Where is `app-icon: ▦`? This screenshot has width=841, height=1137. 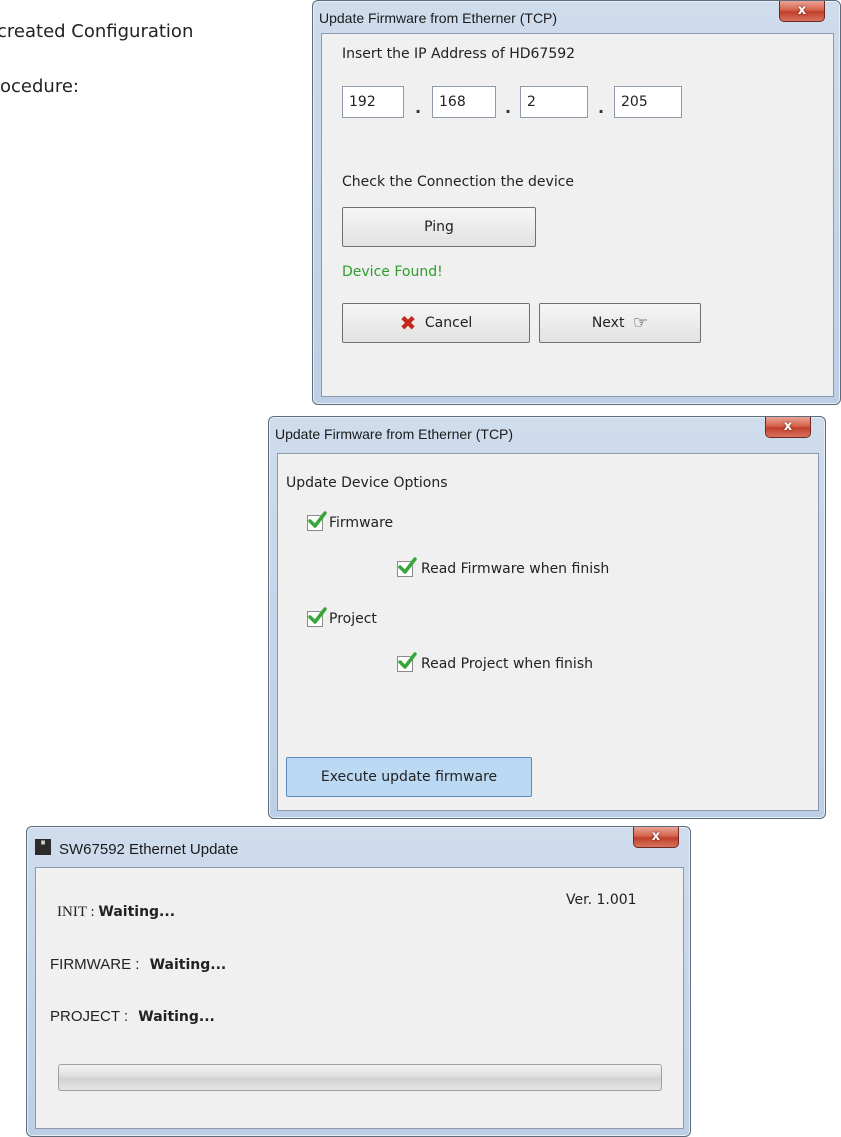
app-icon: ▦ is located at coordinates (43, 847).